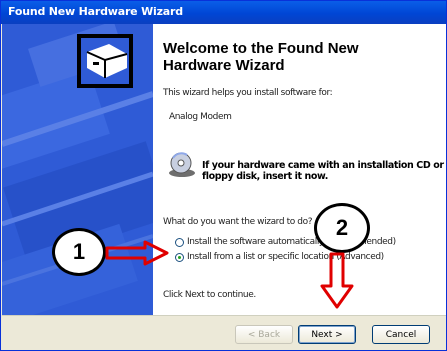 The height and width of the screenshot is (351, 447). What do you see at coordinates (95, 11) in the screenshot?
I see `window-title: Found New Hardware Wizard` at bounding box center [95, 11].